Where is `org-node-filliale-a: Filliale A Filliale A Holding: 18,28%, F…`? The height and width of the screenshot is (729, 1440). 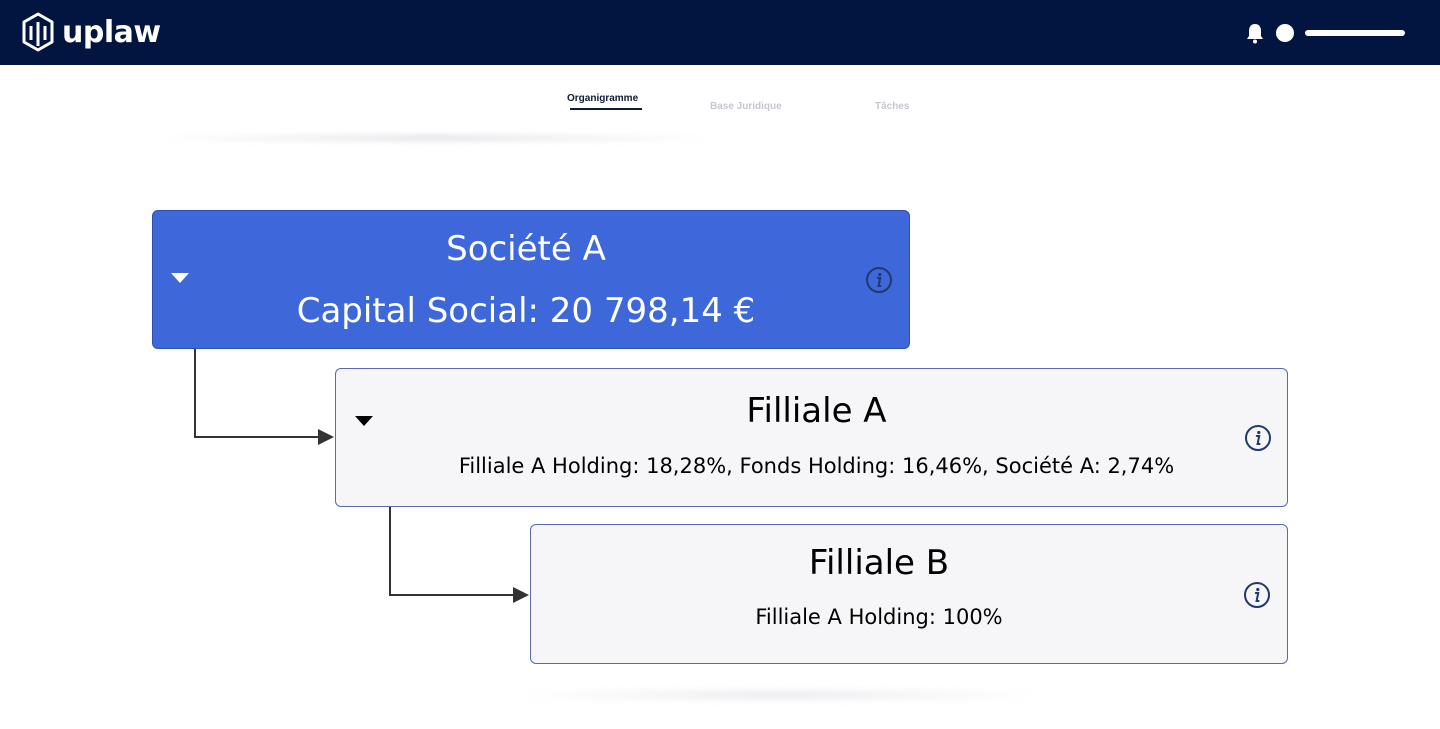 org-node-filliale-a: Filliale A Filliale A Holding: 18,28%, F… is located at coordinates (811, 437).